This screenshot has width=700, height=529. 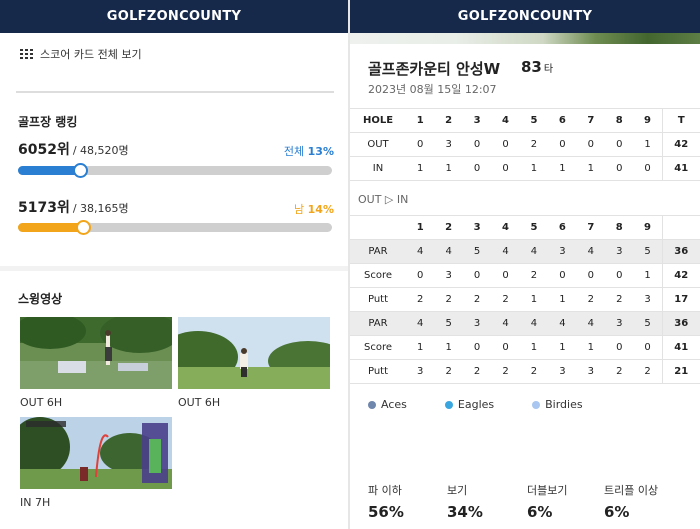 I want to click on brand-header: GOLFZONCOUNTY, so click(x=174, y=16).